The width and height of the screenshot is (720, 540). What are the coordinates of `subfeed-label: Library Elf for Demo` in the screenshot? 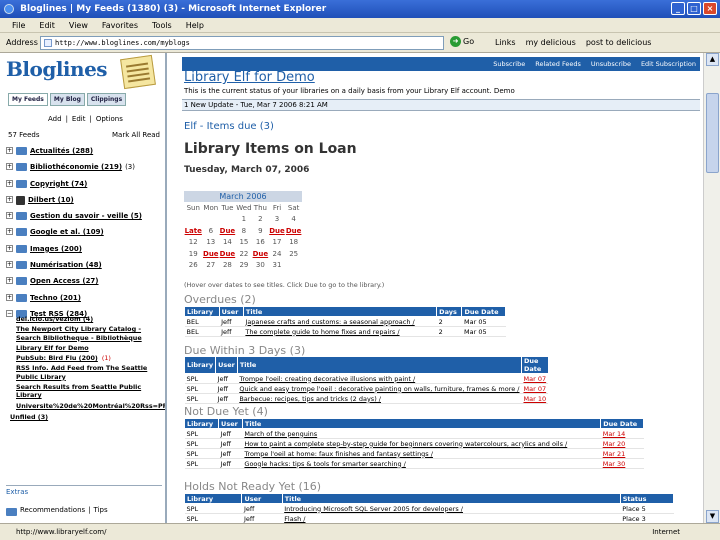 It's located at (52, 348).